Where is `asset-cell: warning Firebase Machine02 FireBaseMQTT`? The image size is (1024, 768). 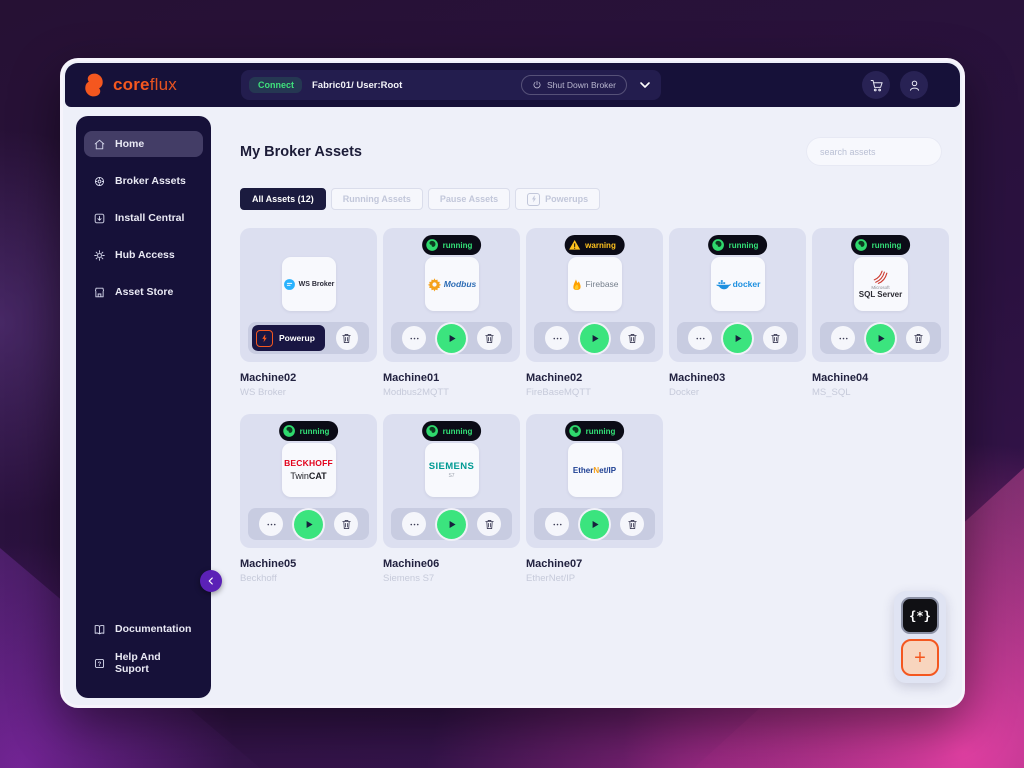 asset-cell: warning Firebase Machine02 FireBaseMQTT is located at coordinates (594, 313).